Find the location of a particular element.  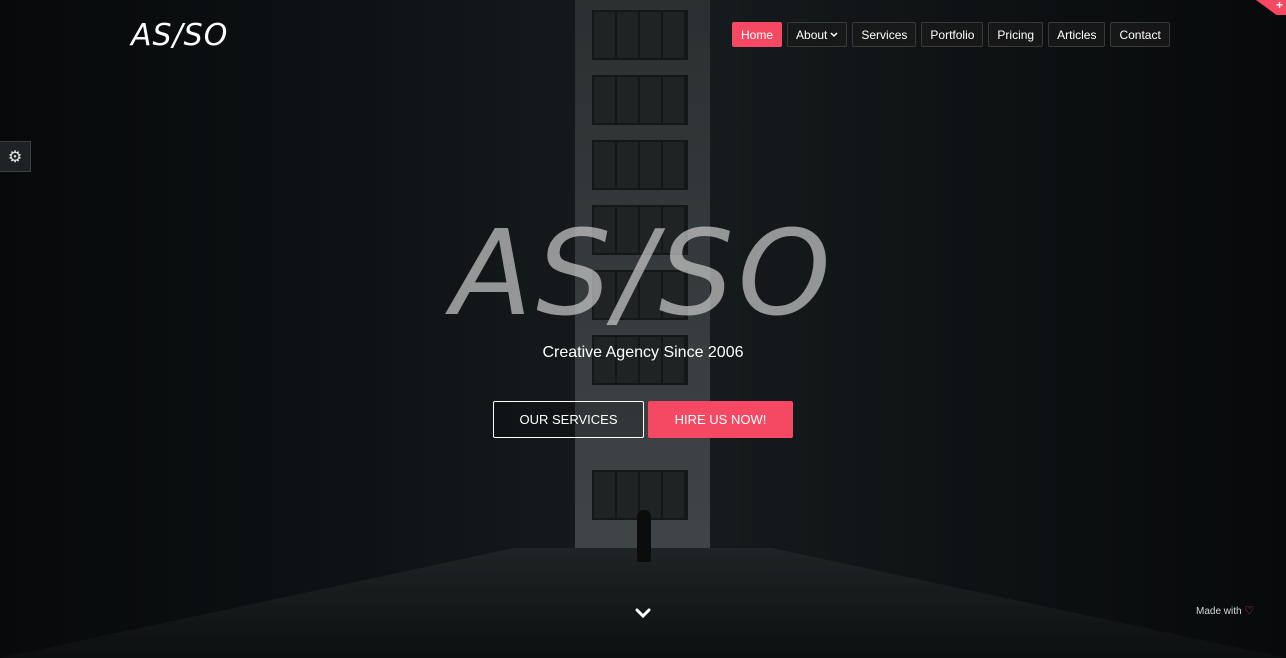

hero-subtitle: Creative Agency Since 2006 is located at coordinates (643, 352).